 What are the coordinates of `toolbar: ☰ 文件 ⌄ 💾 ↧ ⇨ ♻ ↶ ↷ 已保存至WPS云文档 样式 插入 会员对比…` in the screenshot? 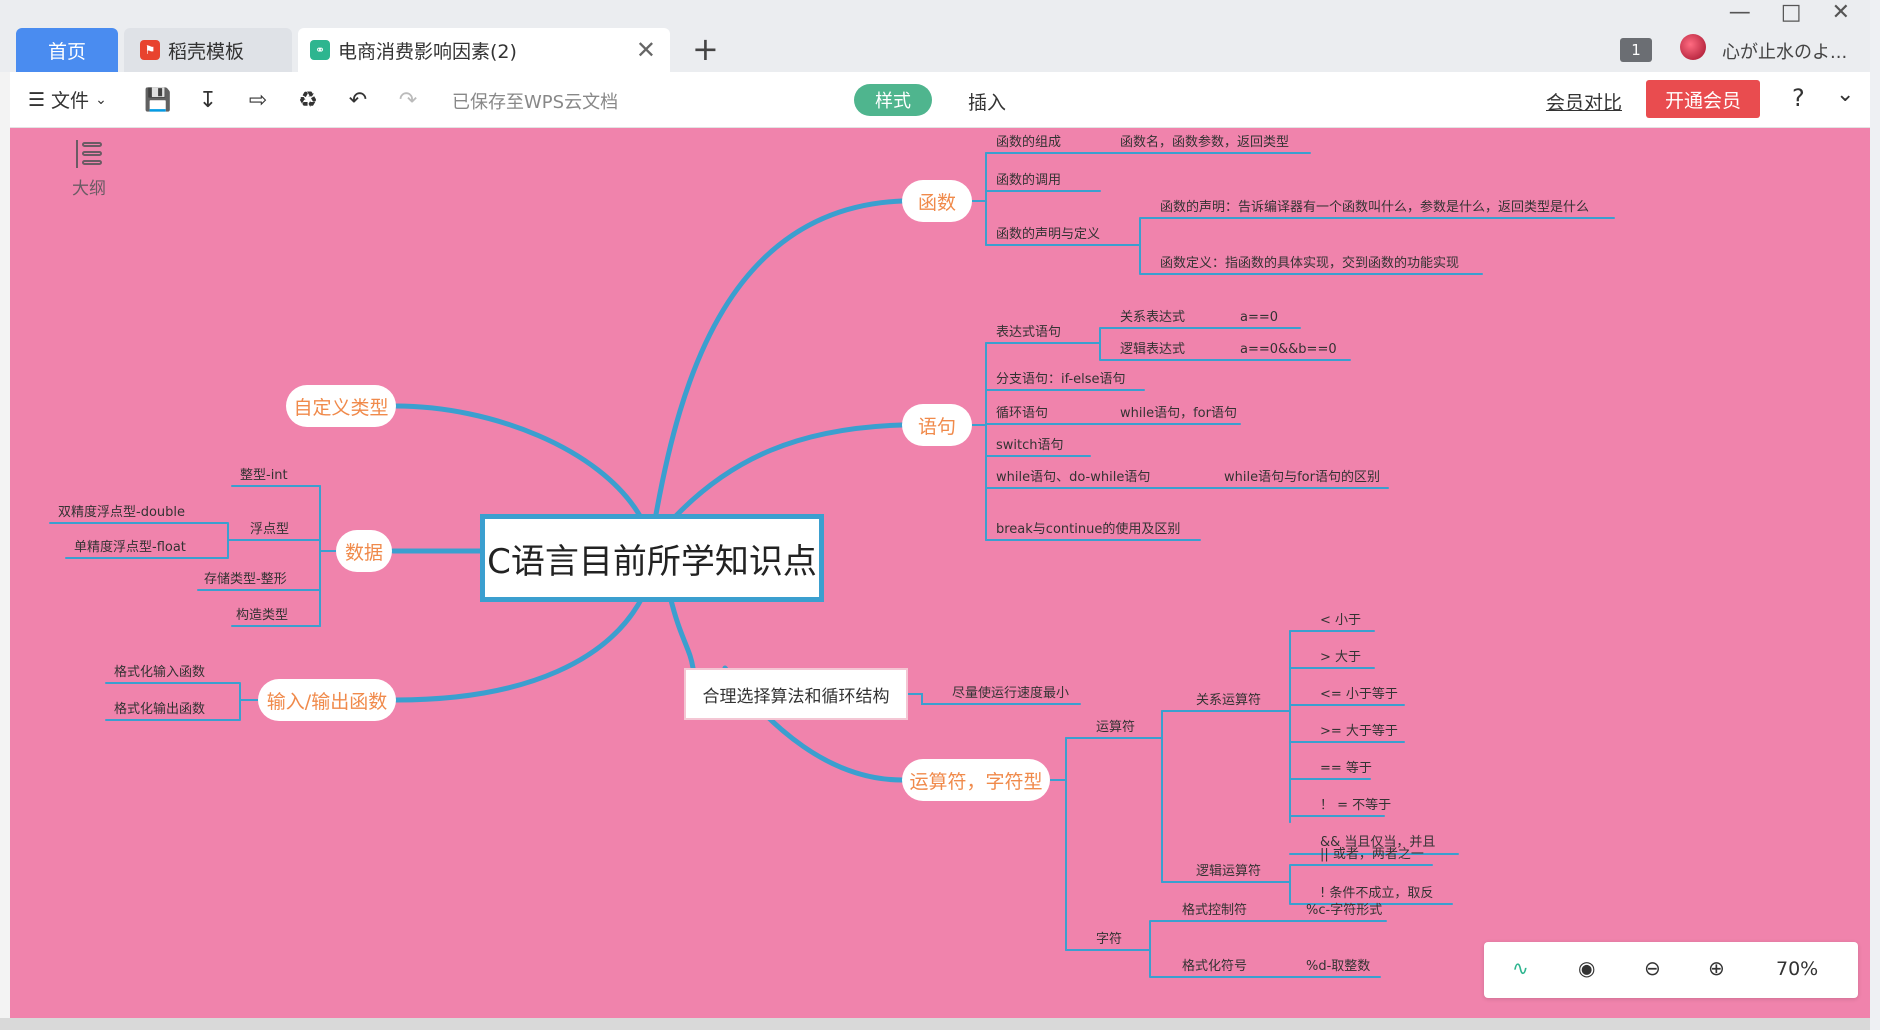 It's located at (940, 100).